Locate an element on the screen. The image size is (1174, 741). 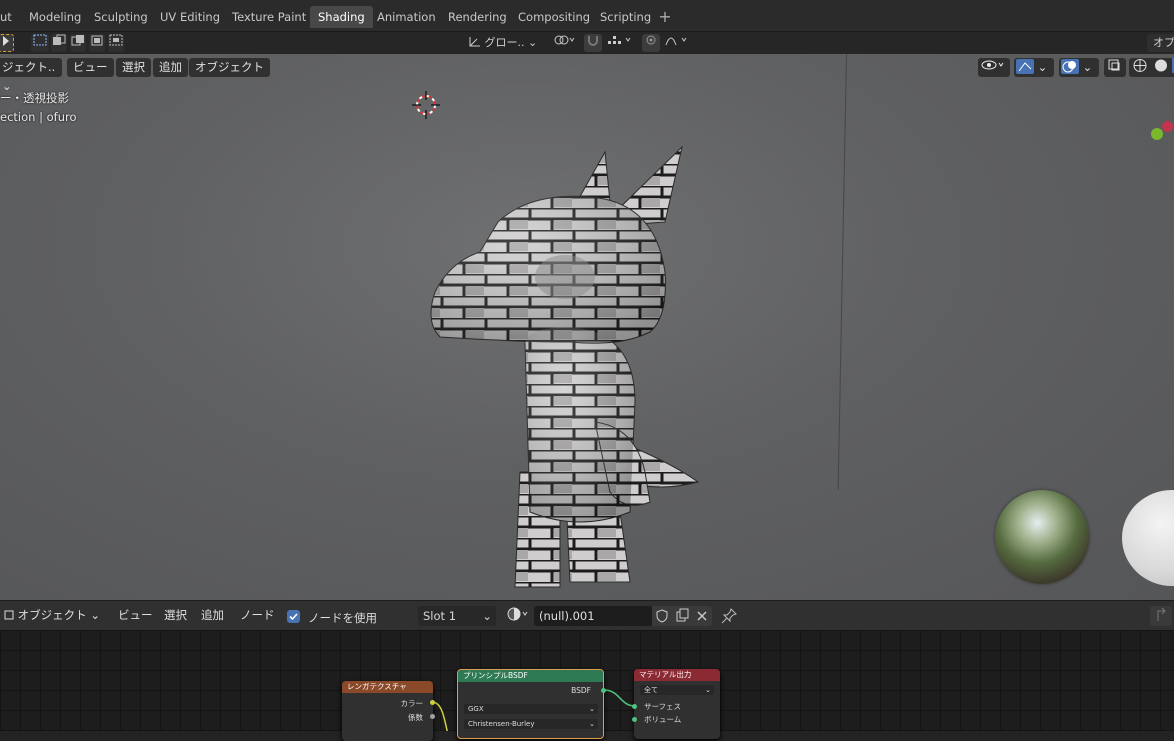
principled-bsdf-node: プリンシプルBSDF BSDF GGX ⌄ Christensen-Burley ⌄ is located at coordinates (530, 704).